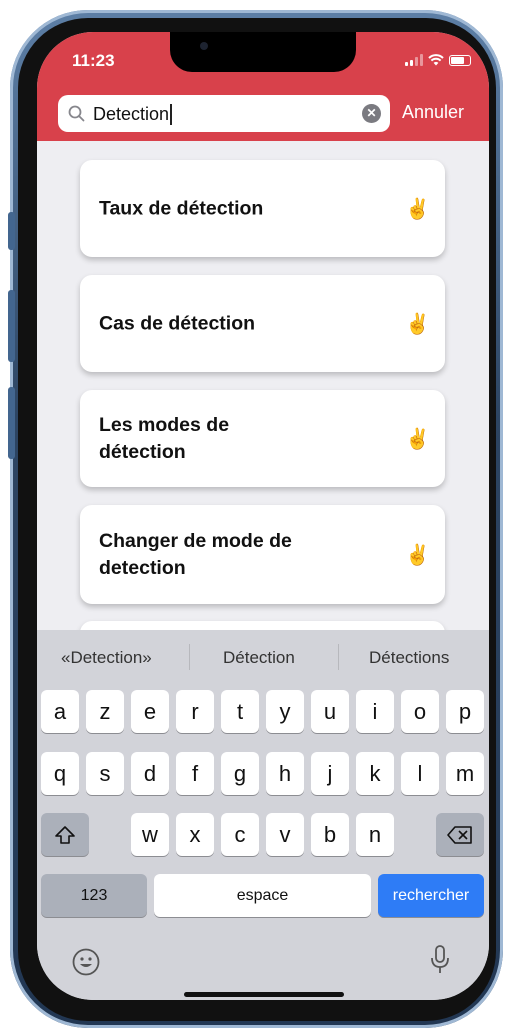  Describe the element at coordinates (263, 86) in the screenshot. I see `search-header: 11:23 Detection ✕ Annuler` at that location.